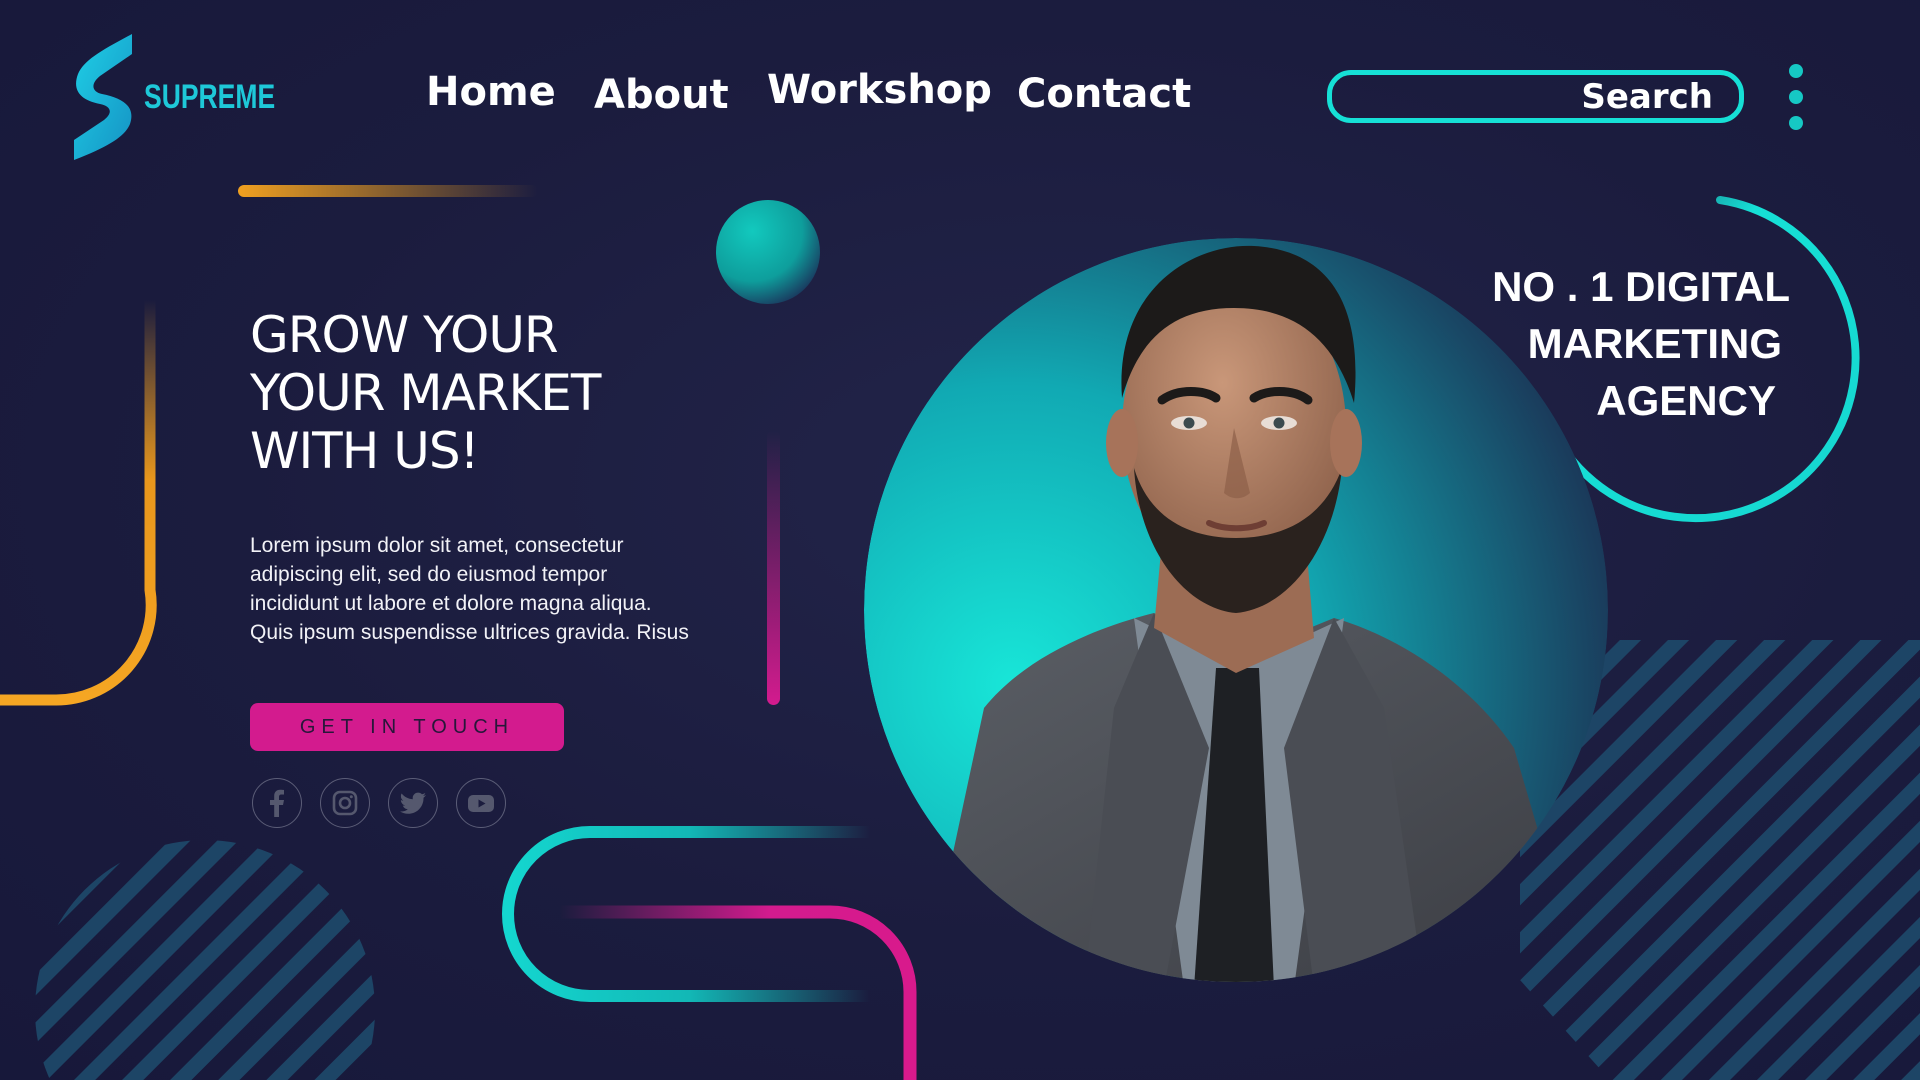  What do you see at coordinates (1647, 96) in the screenshot?
I see `search-label: Search` at bounding box center [1647, 96].